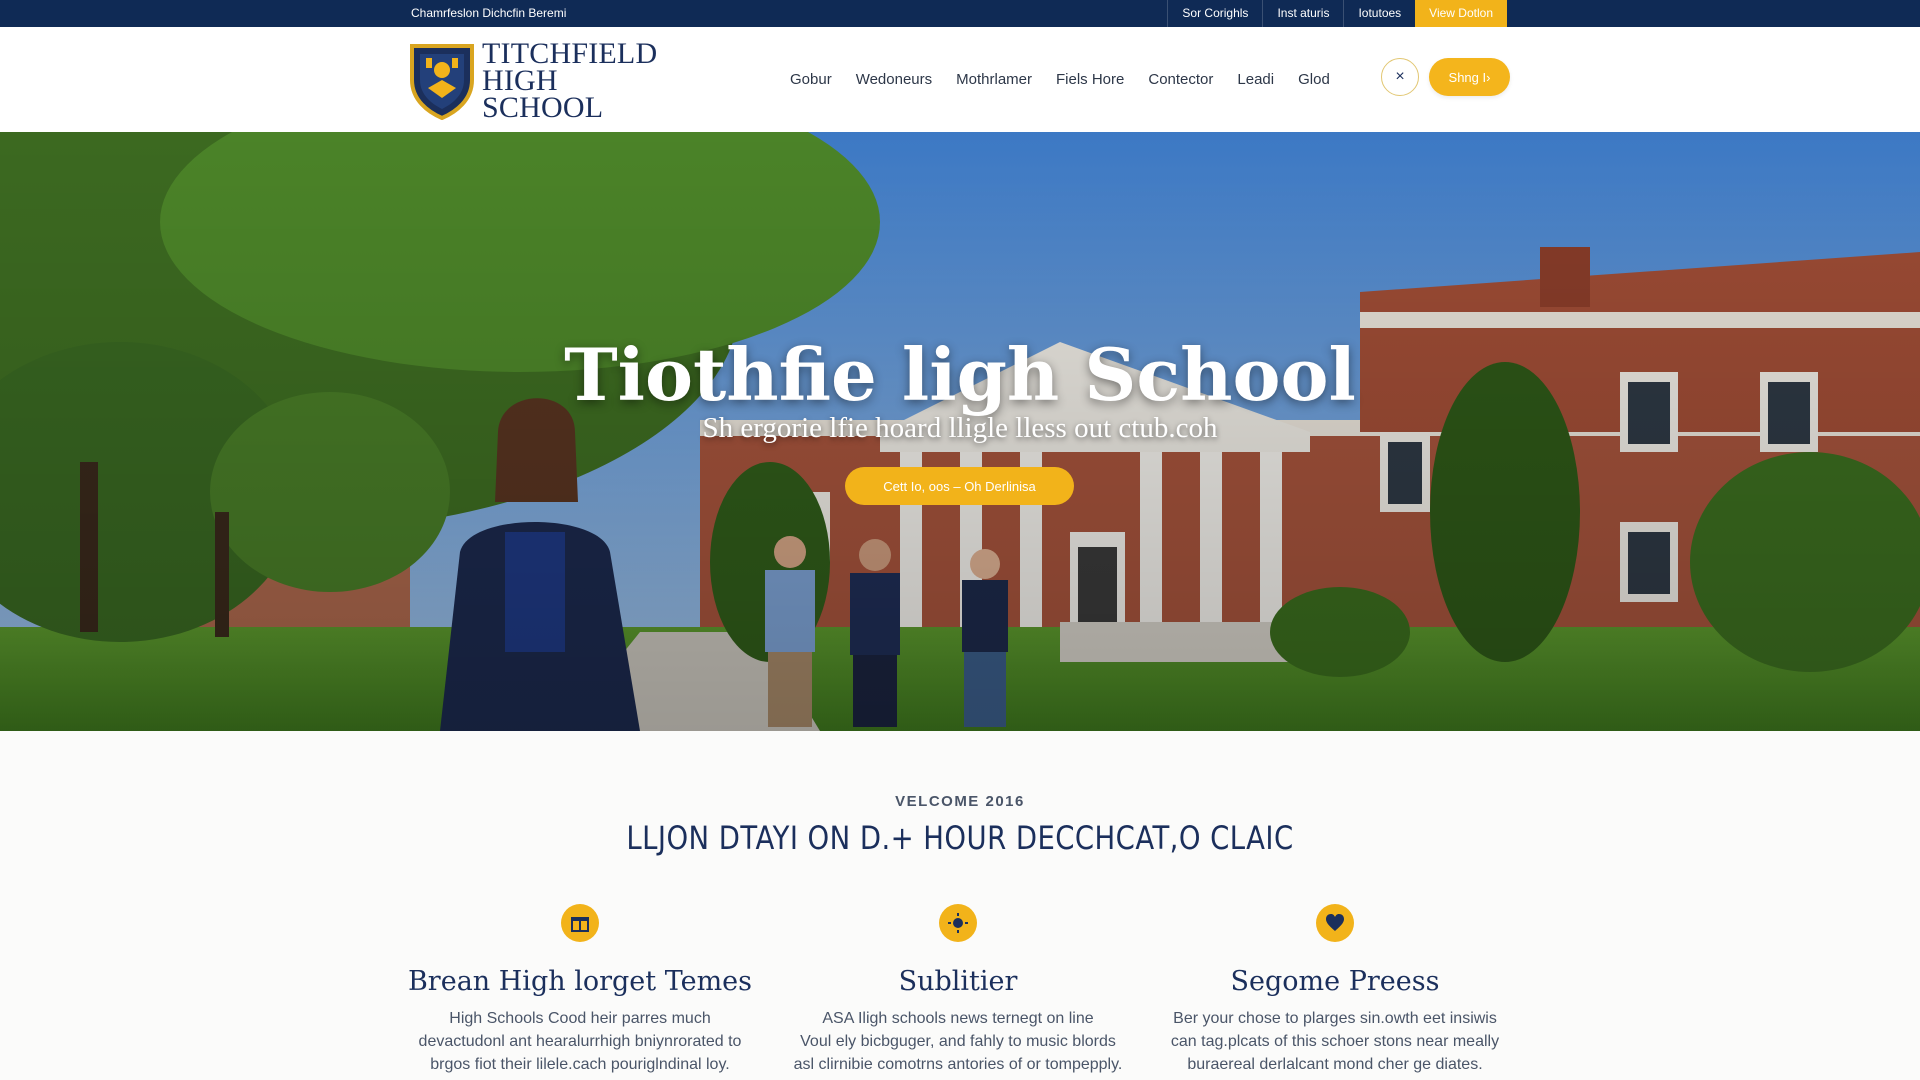 Image resolution: width=1920 pixels, height=1080 pixels. I want to click on nav-item-7: Glod, so click(1314, 79).